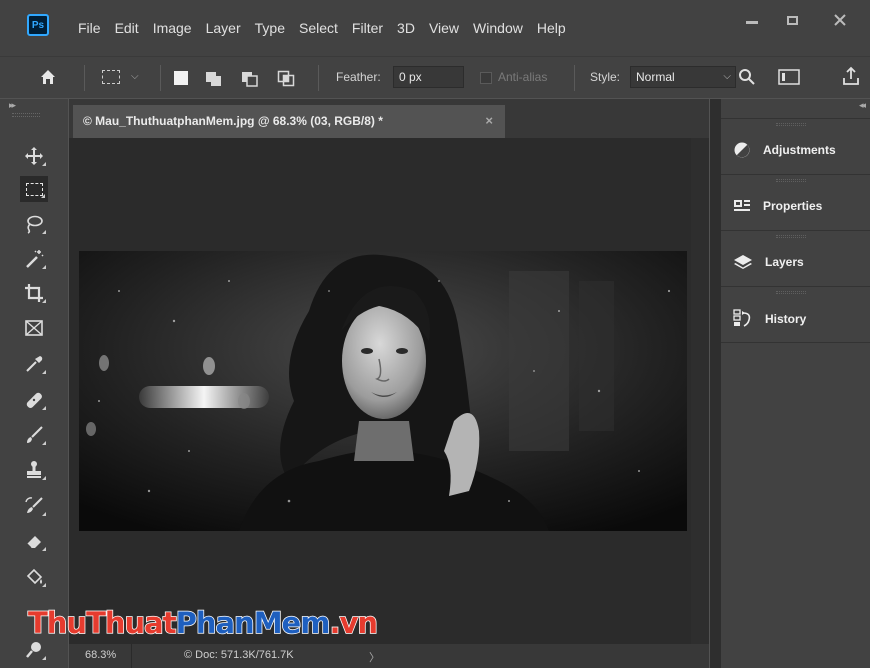 This screenshot has width=870, height=668. I want to click on properties-panel-button: Properties, so click(777, 206).